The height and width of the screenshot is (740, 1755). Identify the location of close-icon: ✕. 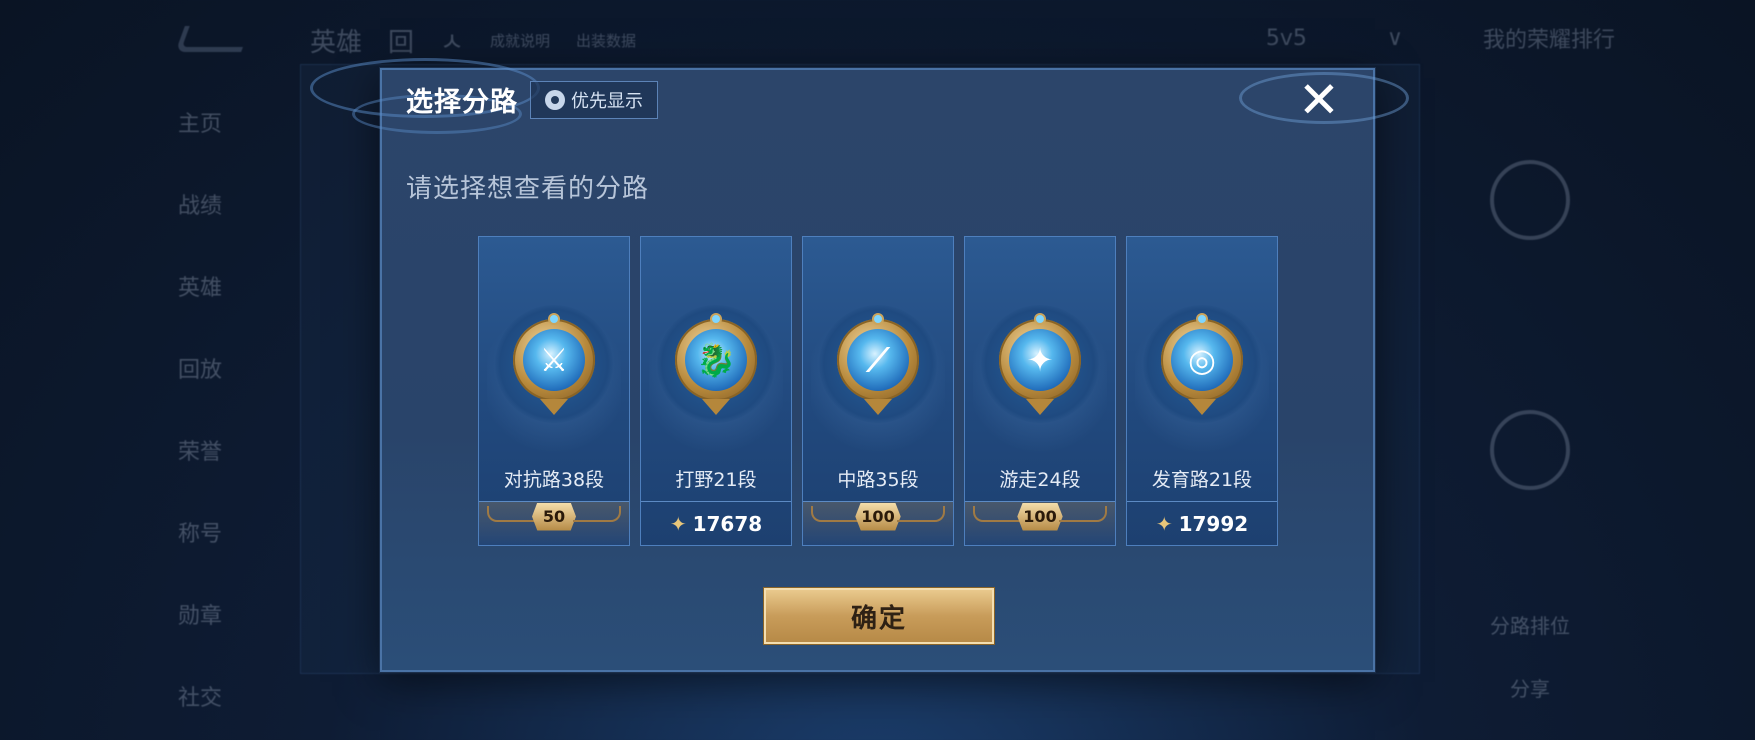
(1319, 100).